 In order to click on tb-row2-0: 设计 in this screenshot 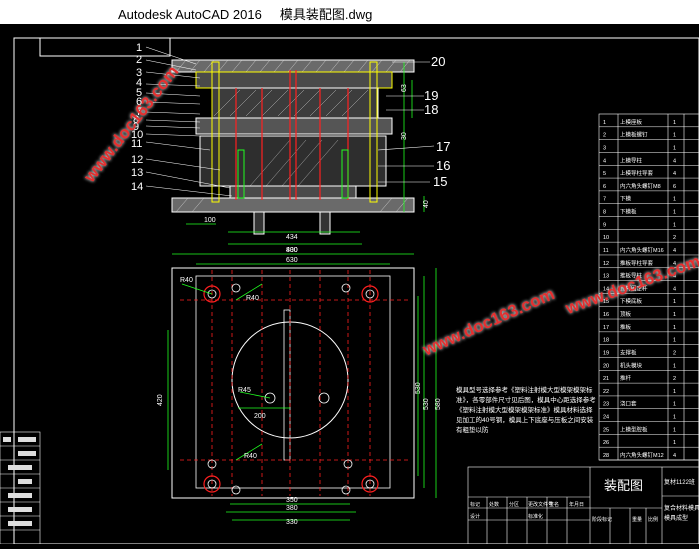, I will do `click(475, 516)`.